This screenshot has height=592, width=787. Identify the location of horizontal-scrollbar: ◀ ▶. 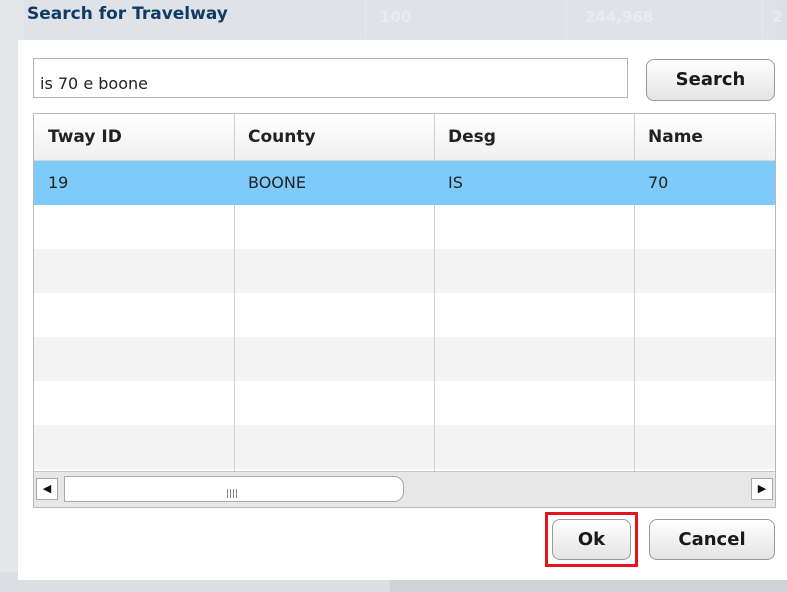
(404, 489).